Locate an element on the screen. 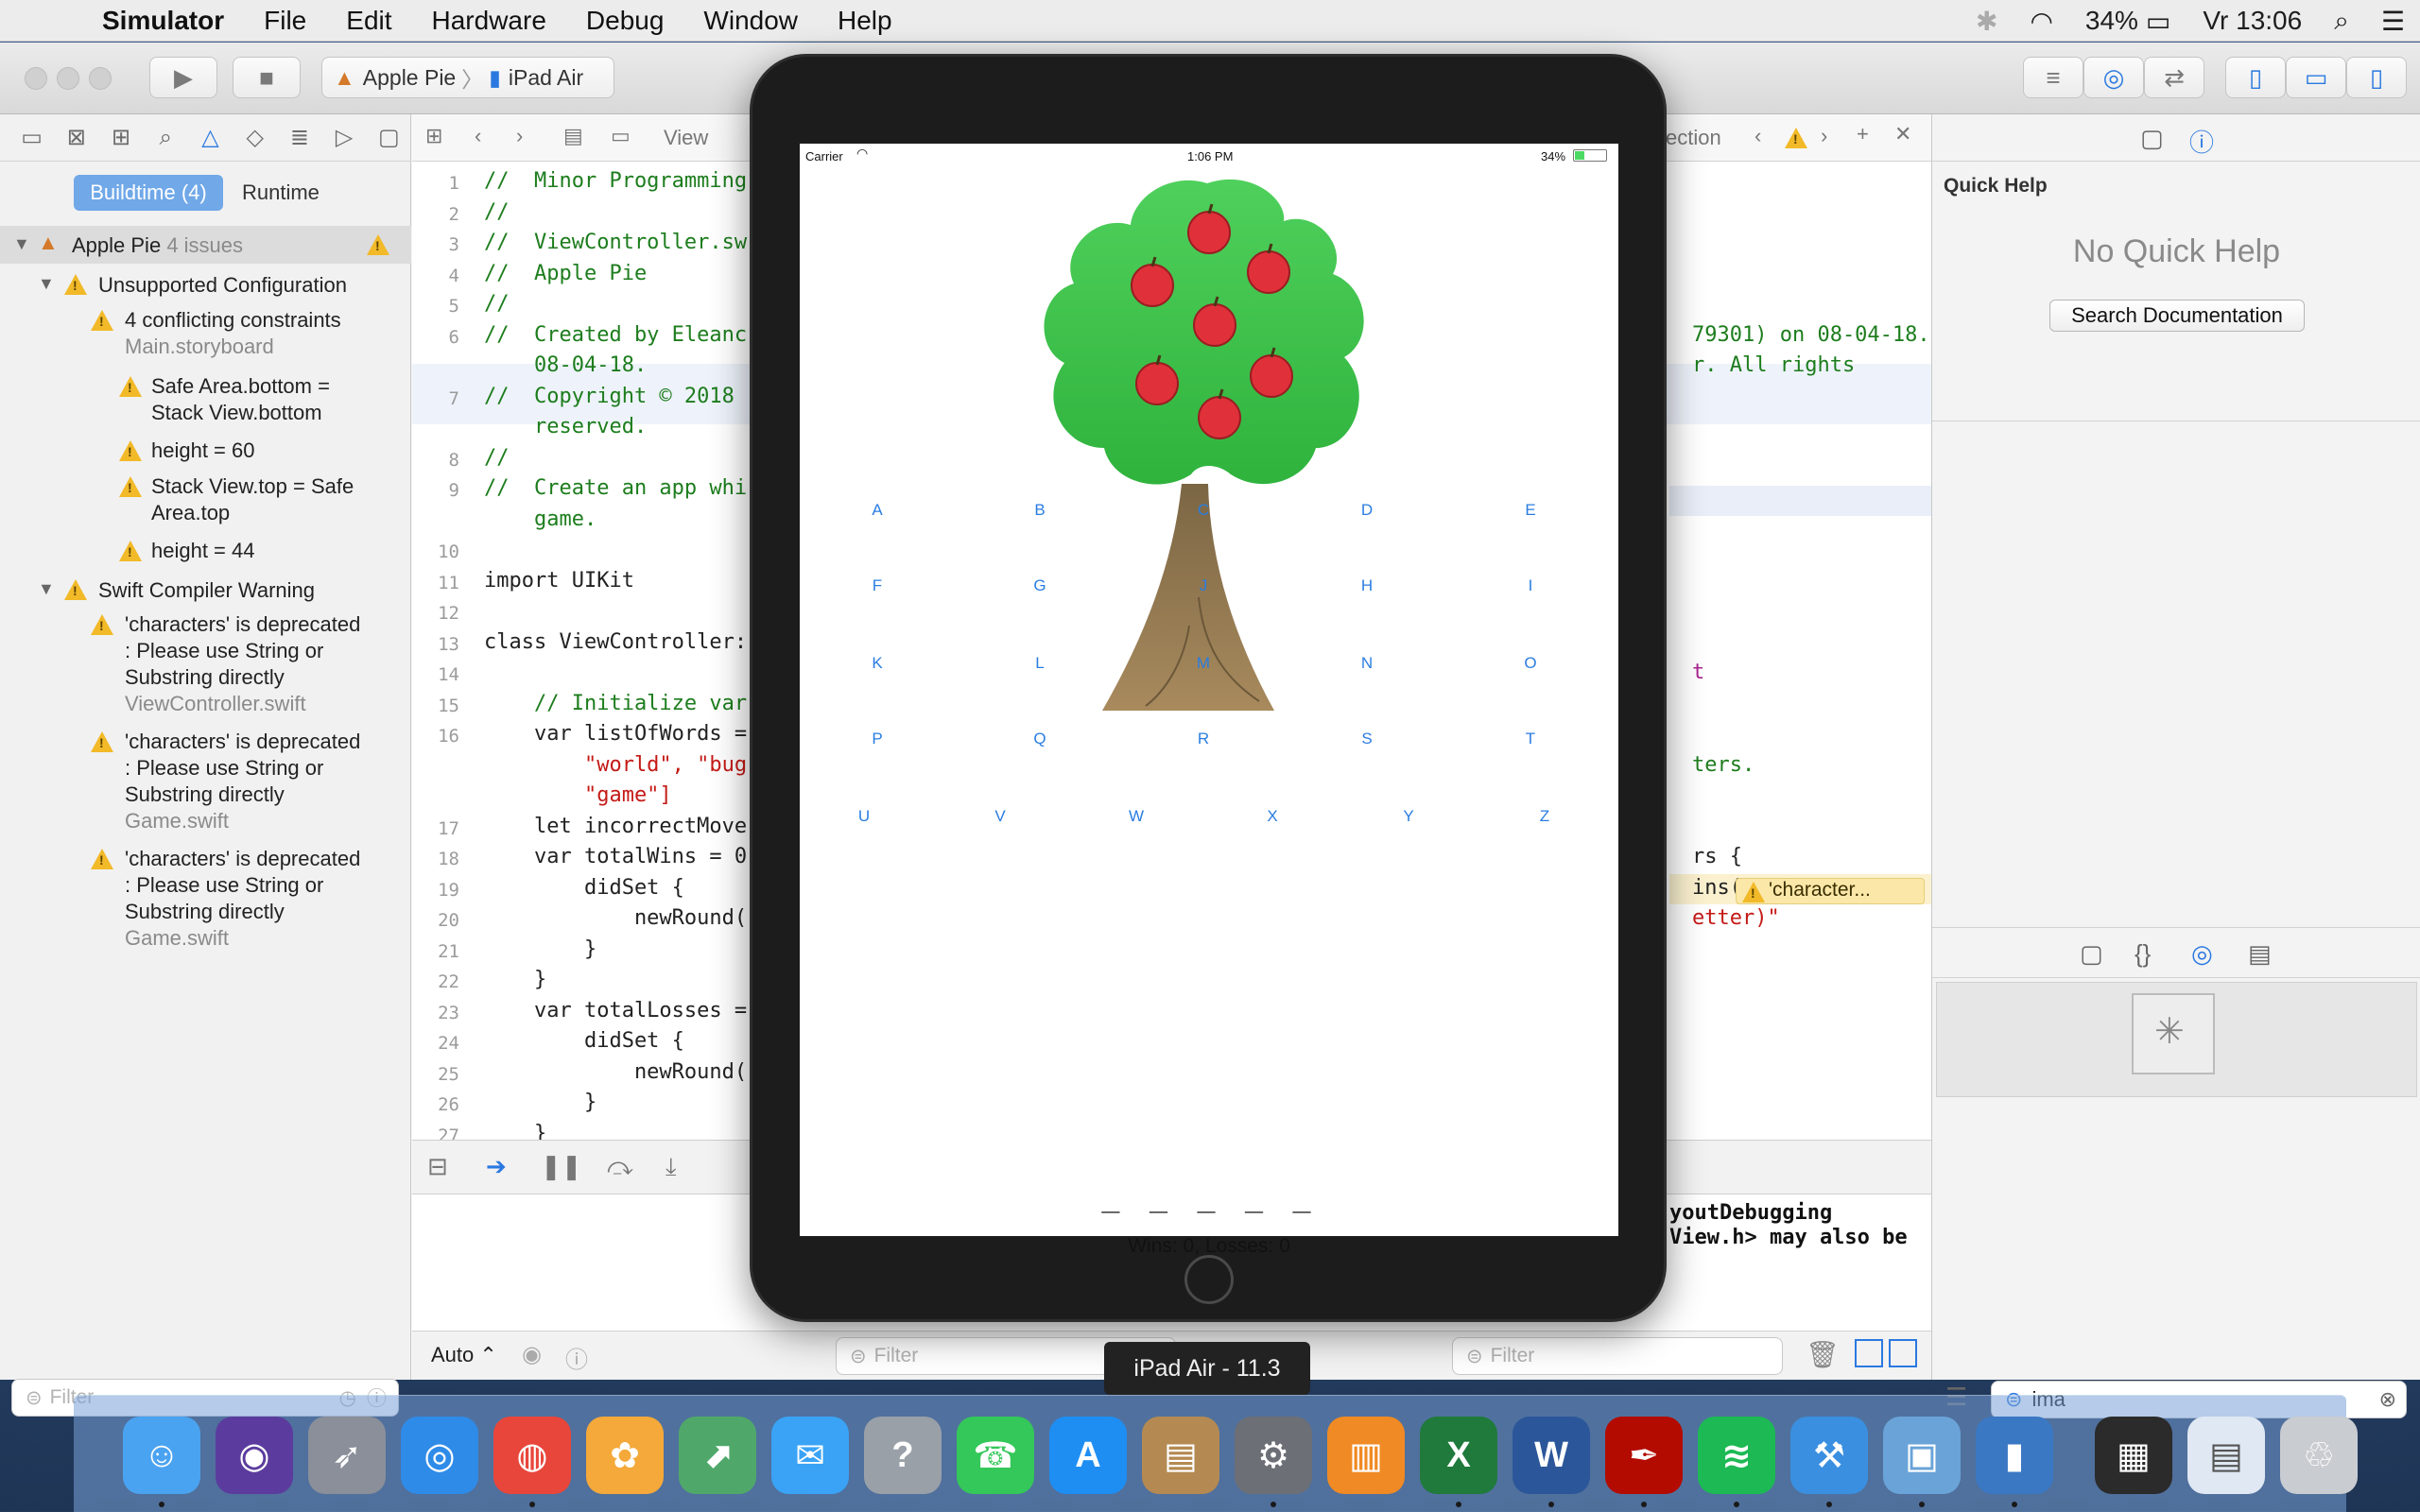  window-close-button is located at coordinates (36, 78).